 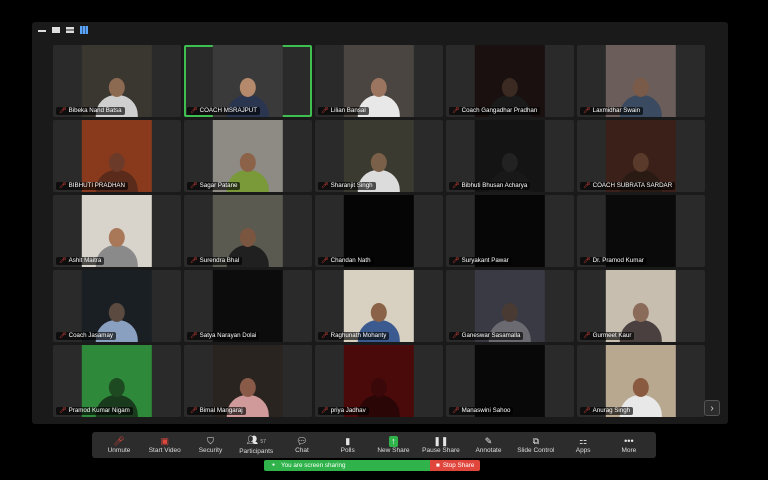 I want to click on participant-tile: 🎤︎ Bibhuti Bhusan Acharya, so click(x=510, y=156).